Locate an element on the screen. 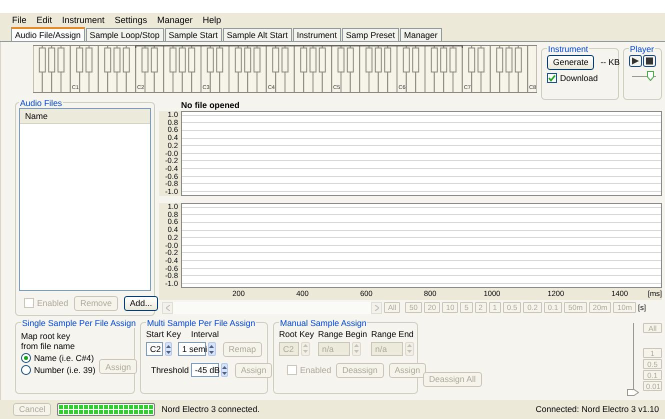  group-title: Audio Files is located at coordinates (41, 103).